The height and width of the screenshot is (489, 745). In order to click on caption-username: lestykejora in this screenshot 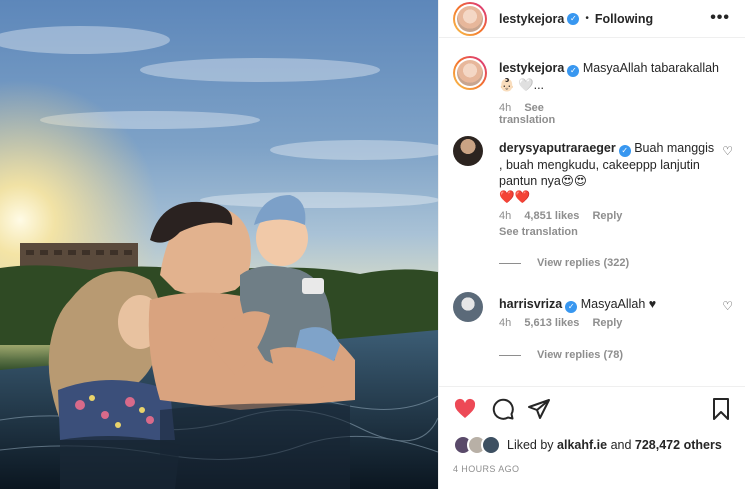, I will do `click(531, 68)`.